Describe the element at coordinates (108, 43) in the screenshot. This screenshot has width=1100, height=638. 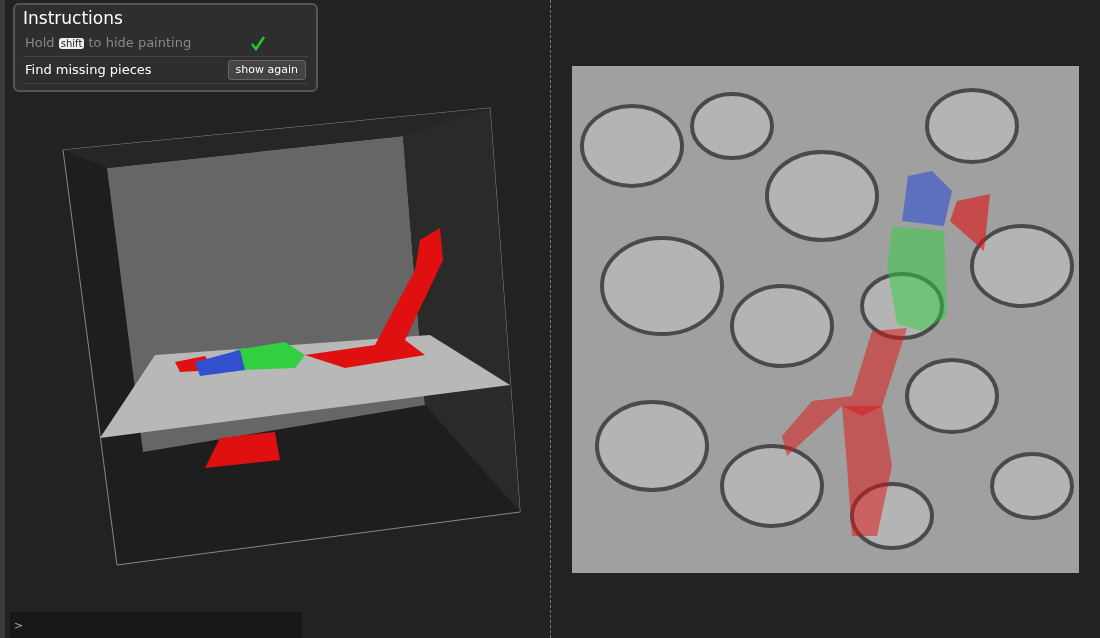
I see `task-text: Hold shift to hide painting` at that location.